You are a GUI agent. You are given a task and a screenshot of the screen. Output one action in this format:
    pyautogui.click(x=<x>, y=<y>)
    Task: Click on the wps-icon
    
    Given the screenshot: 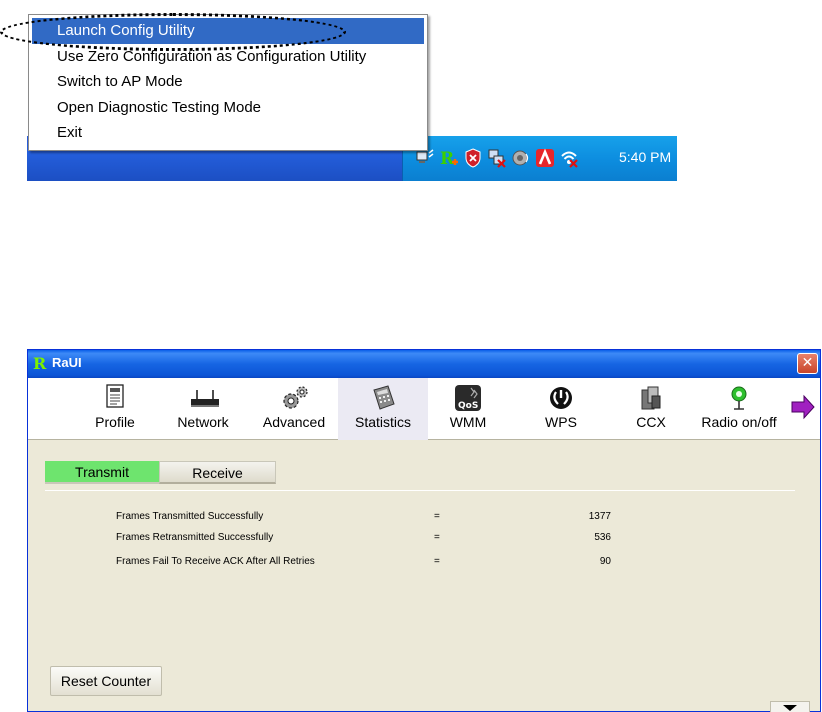 What is the action you would take?
    pyautogui.click(x=561, y=398)
    